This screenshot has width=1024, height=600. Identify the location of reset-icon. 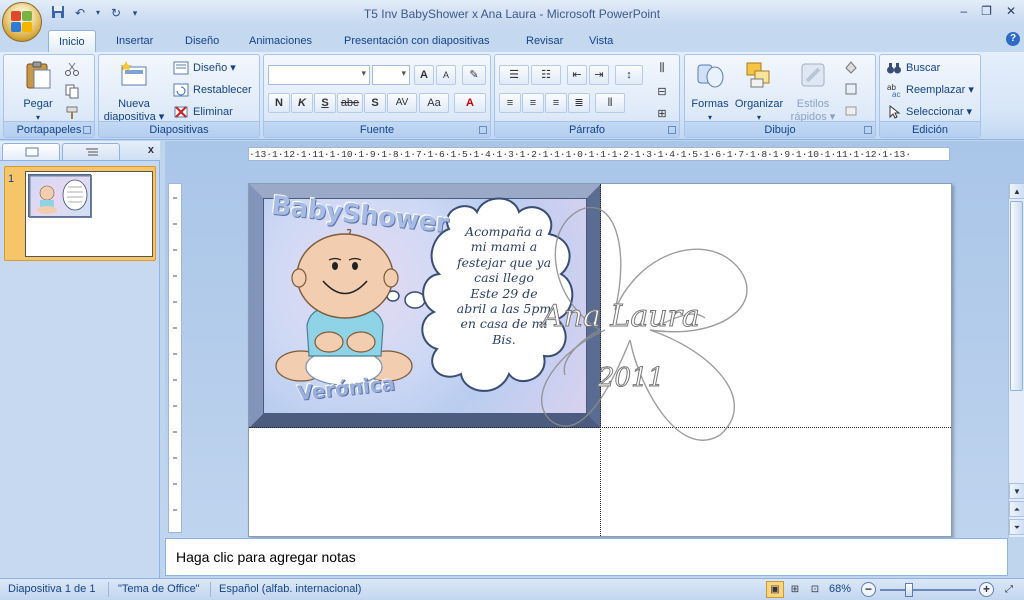
(181, 90).